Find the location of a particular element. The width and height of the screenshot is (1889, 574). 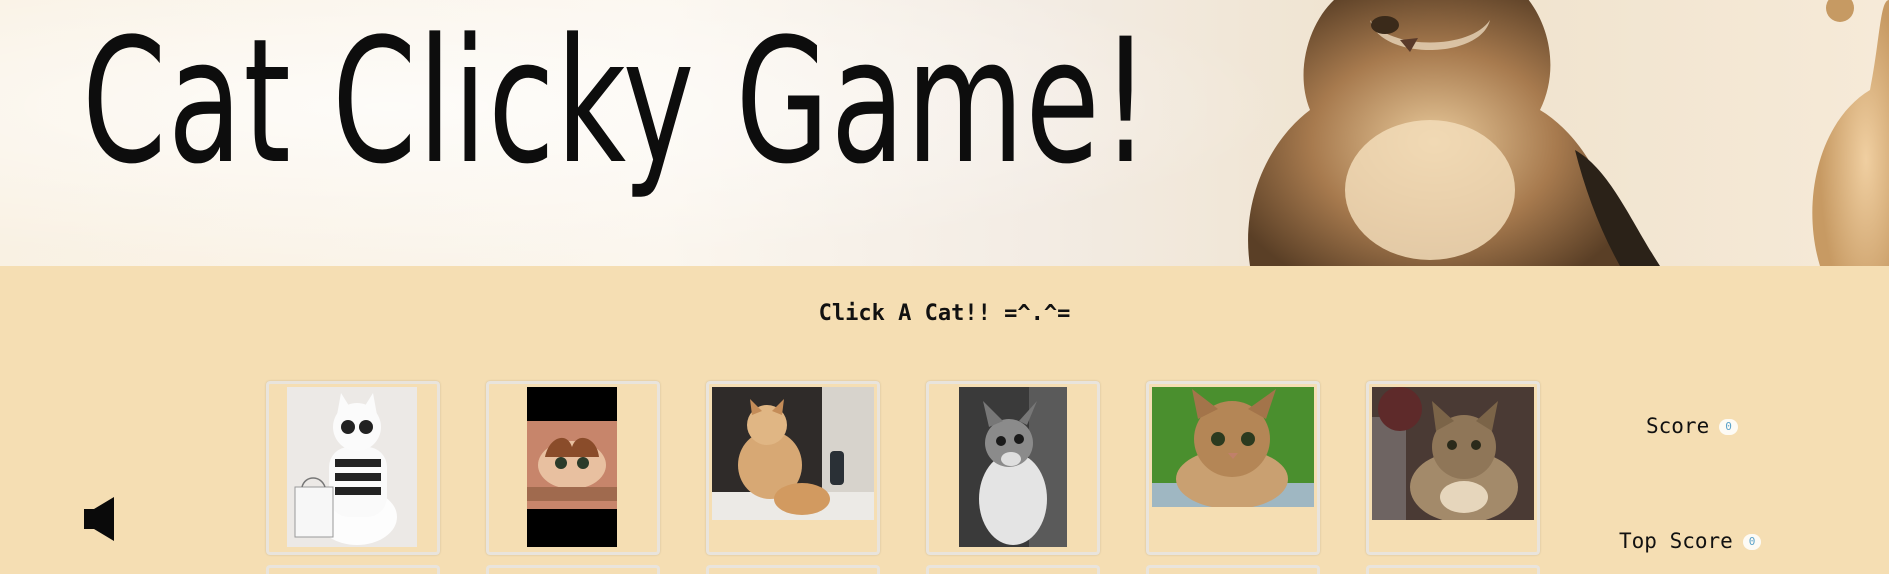

score-label: Score is located at coordinates (1678, 426).